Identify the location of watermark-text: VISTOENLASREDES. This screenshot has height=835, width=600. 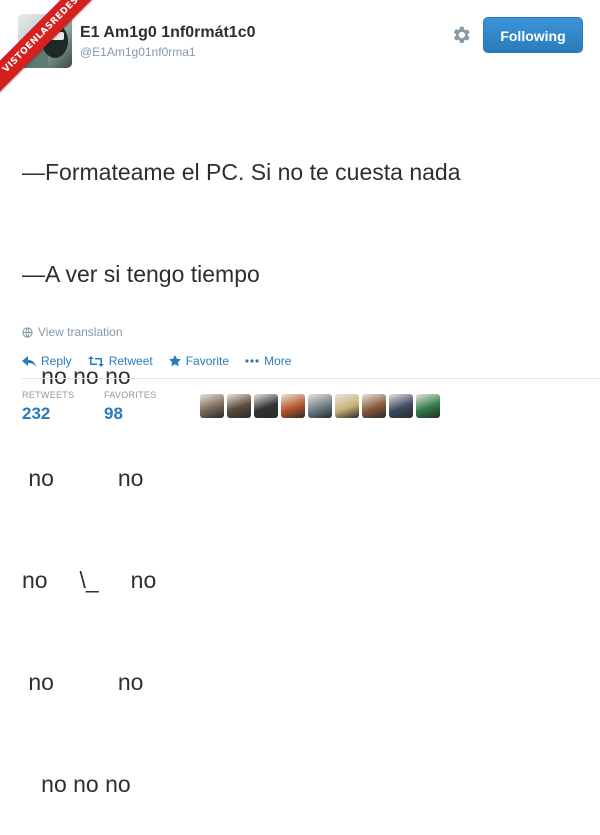
(54, 51).